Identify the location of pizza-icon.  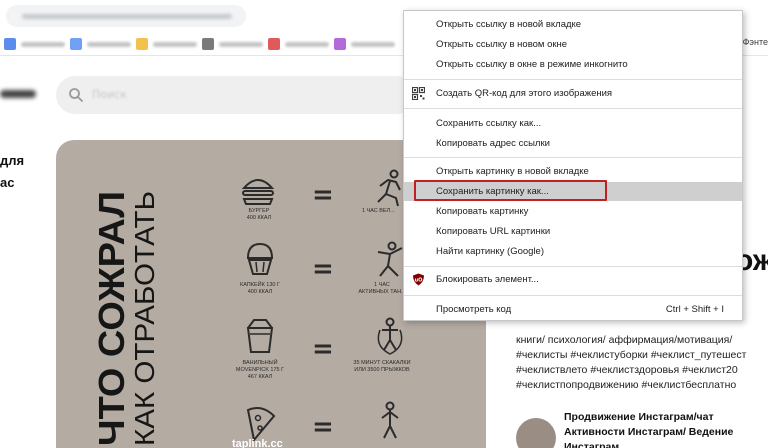
(261, 424).